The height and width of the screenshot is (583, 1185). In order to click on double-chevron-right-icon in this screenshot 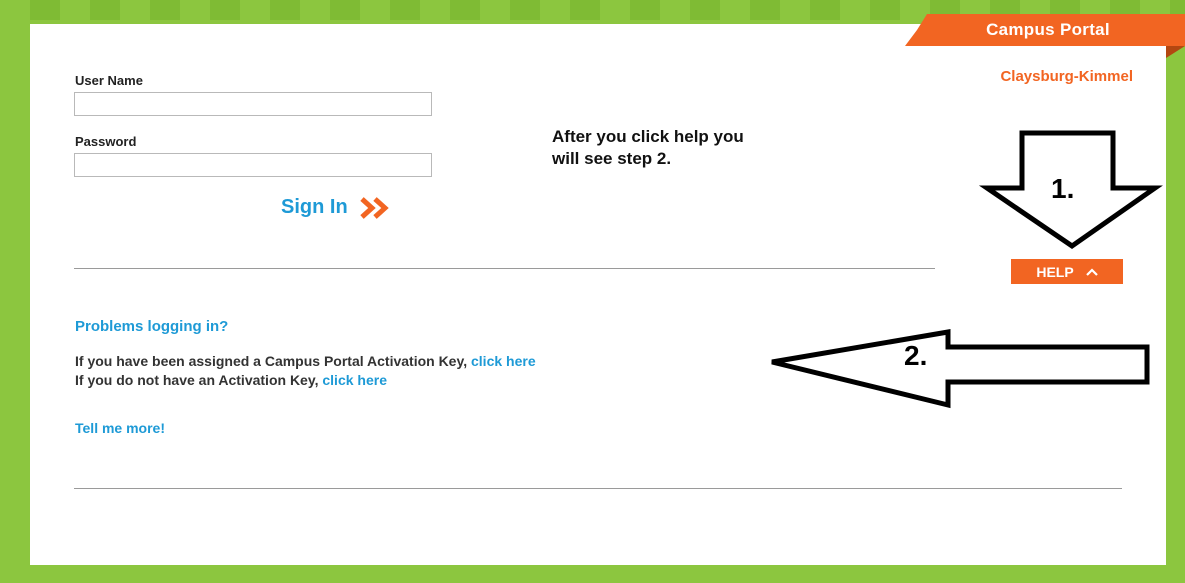, I will do `click(374, 207)`.